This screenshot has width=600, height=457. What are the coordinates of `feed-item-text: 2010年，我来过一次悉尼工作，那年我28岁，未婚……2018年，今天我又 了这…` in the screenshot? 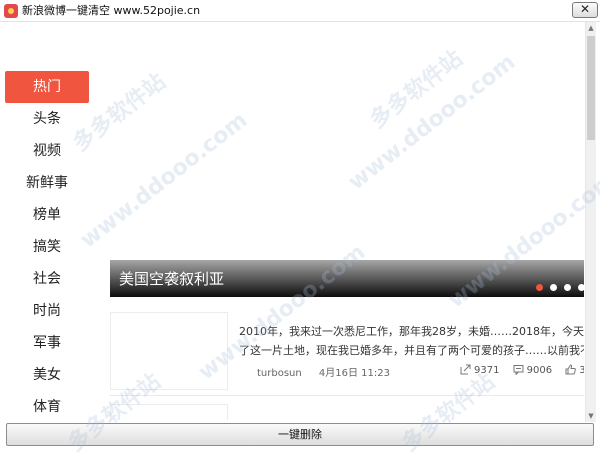 It's located at (411, 341).